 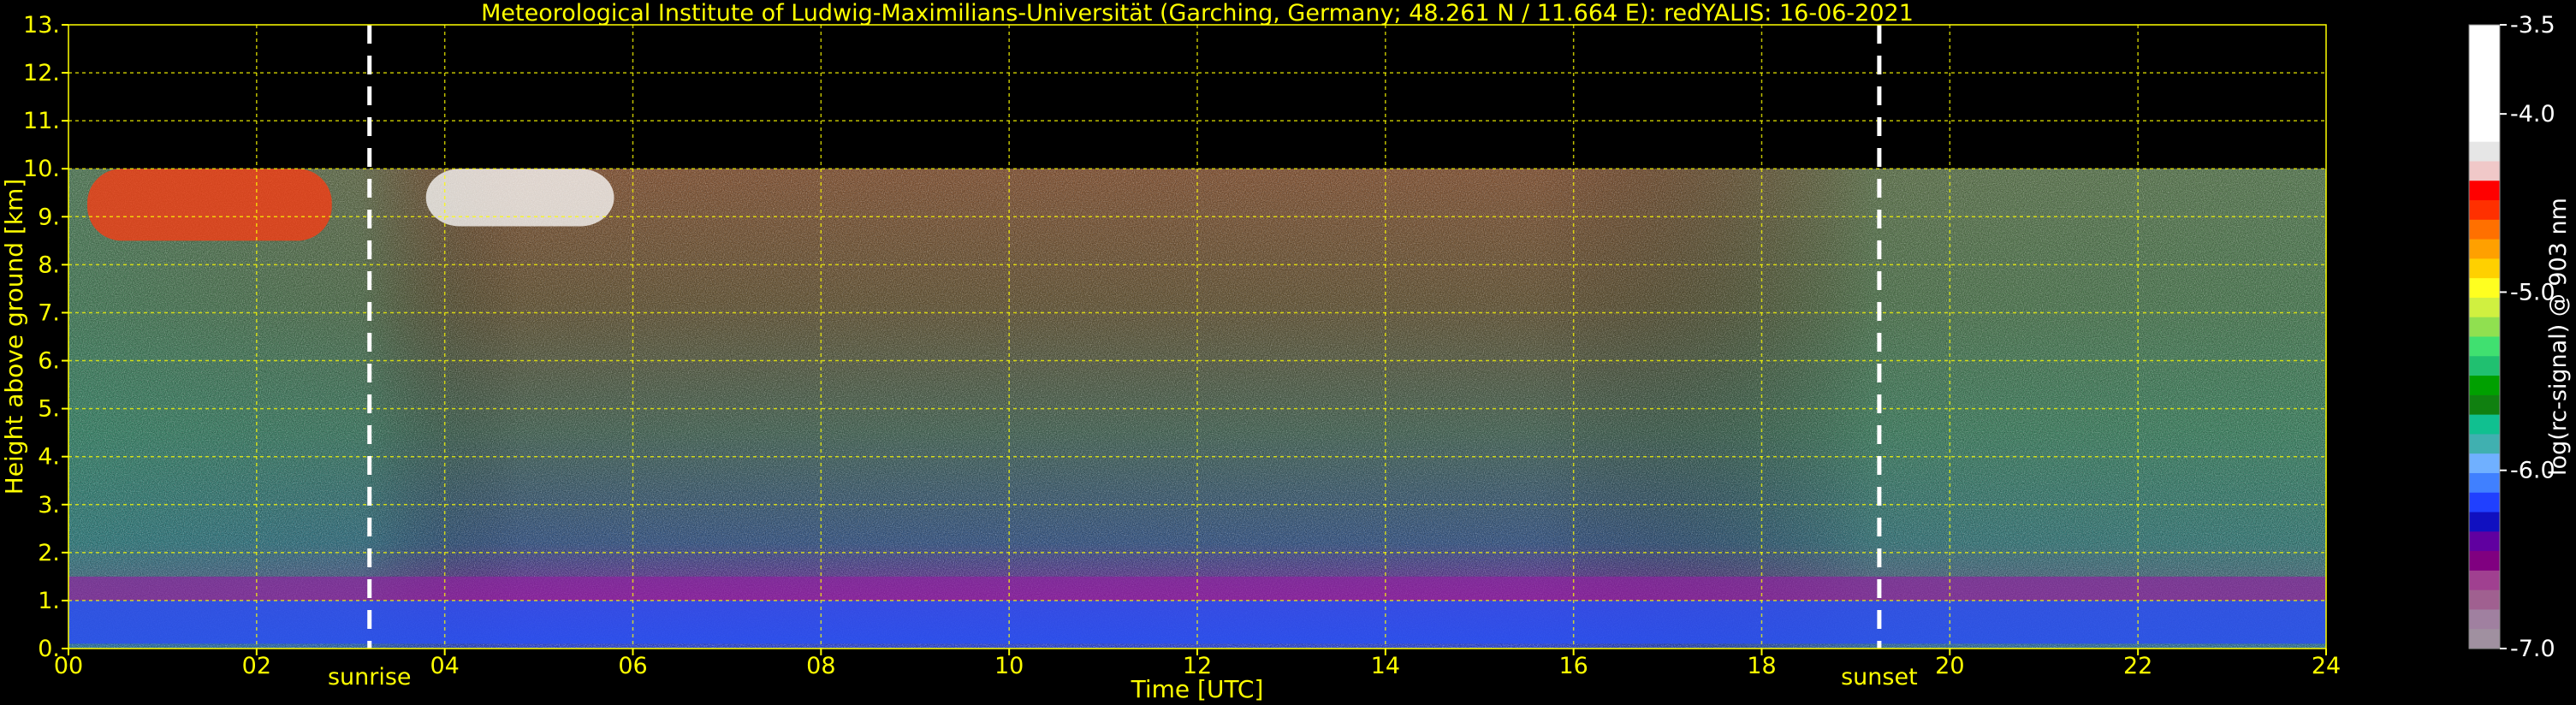 What do you see at coordinates (49, 312) in the screenshot?
I see `y-tick-label: 7.` at bounding box center [49, 312].